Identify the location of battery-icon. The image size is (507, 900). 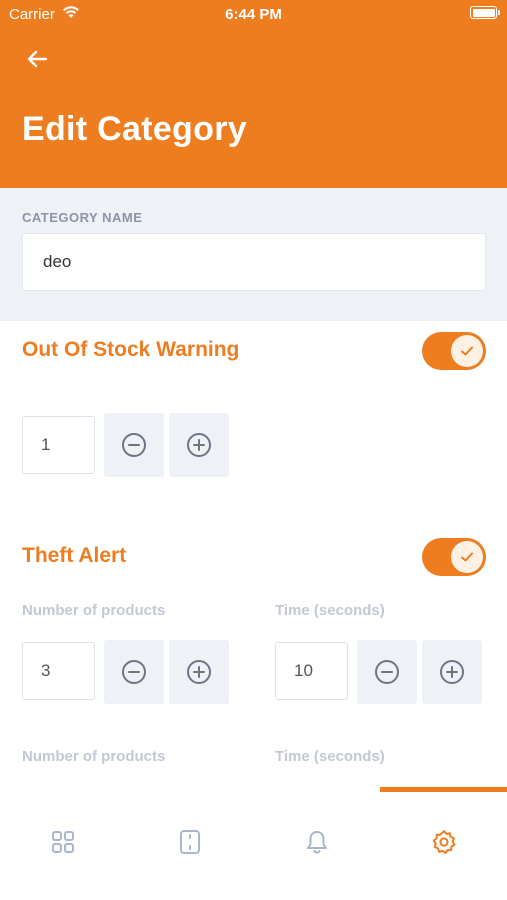
(485, 12).